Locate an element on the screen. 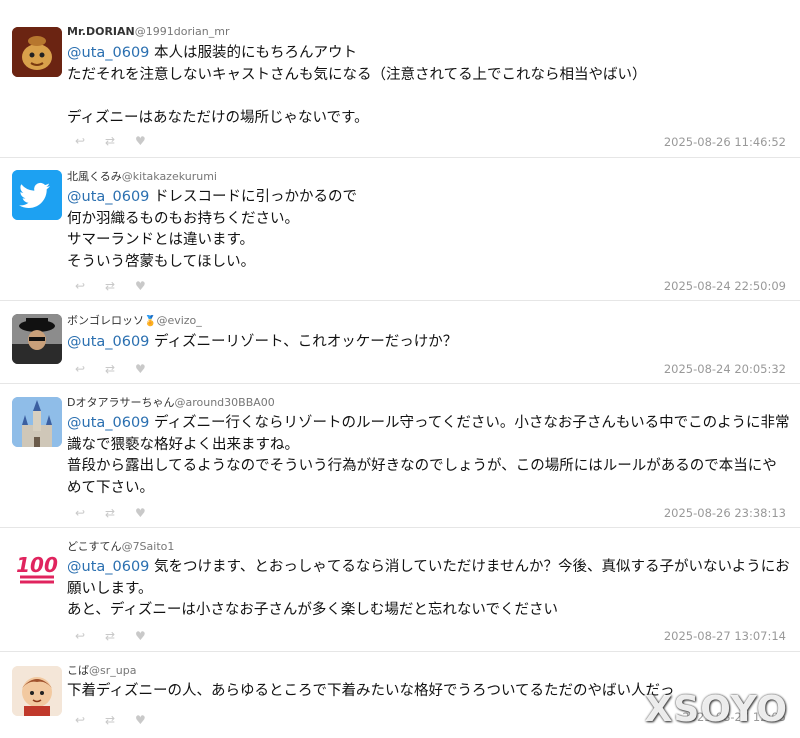 The width and height of the screenshot is (800, 738). display-name: どこすてん is located at coordinates (94, 546).